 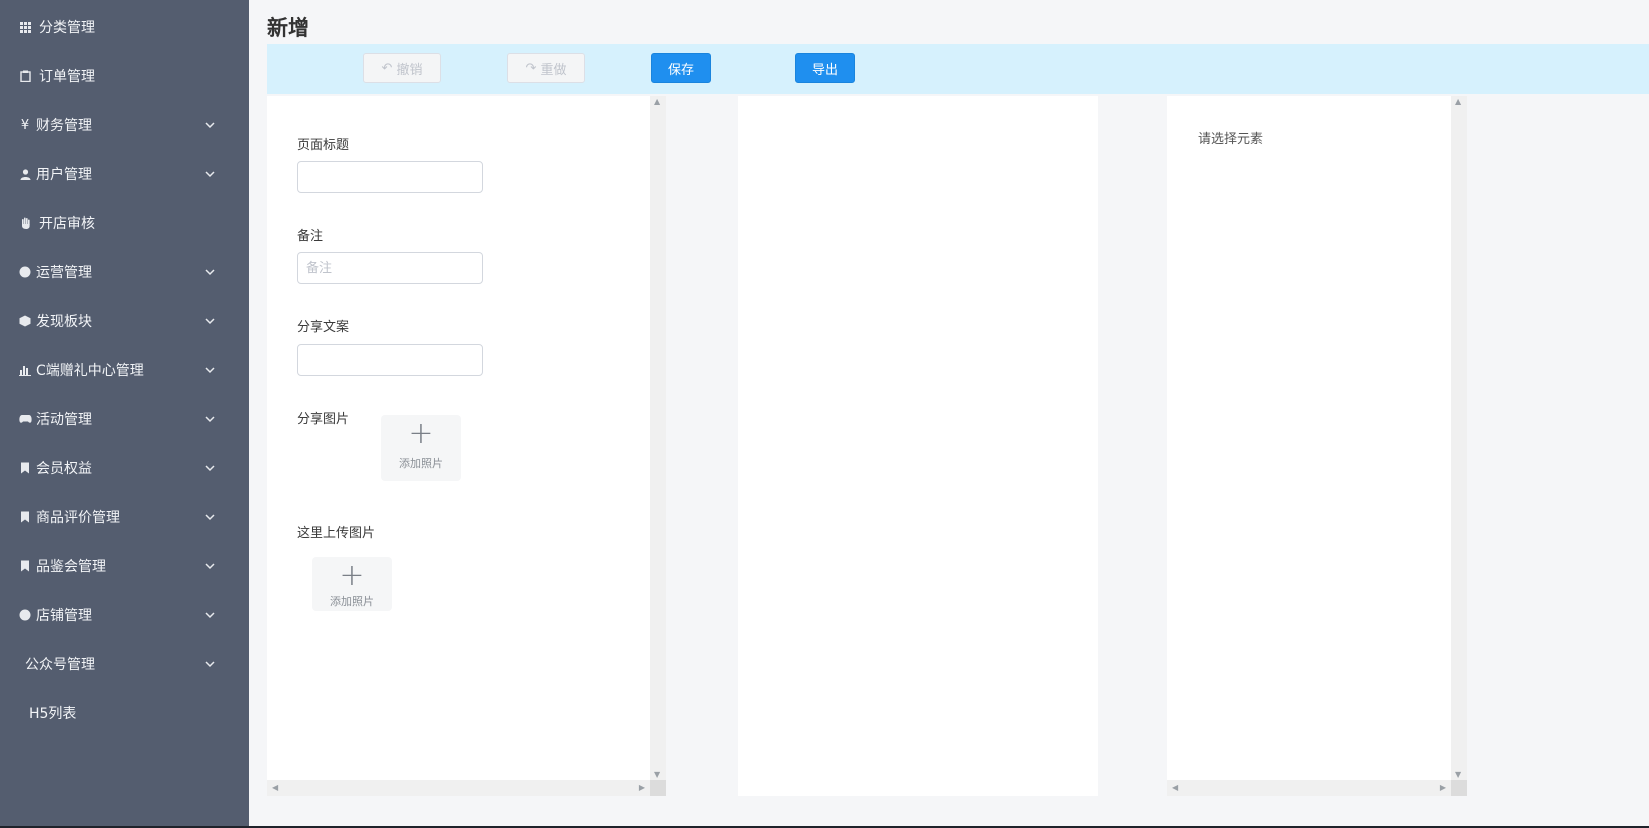 What do you see at coordinates (323, 145) in the screenshot?
I see `page-title-label: 页面标题` at bounding box center [323, 145].